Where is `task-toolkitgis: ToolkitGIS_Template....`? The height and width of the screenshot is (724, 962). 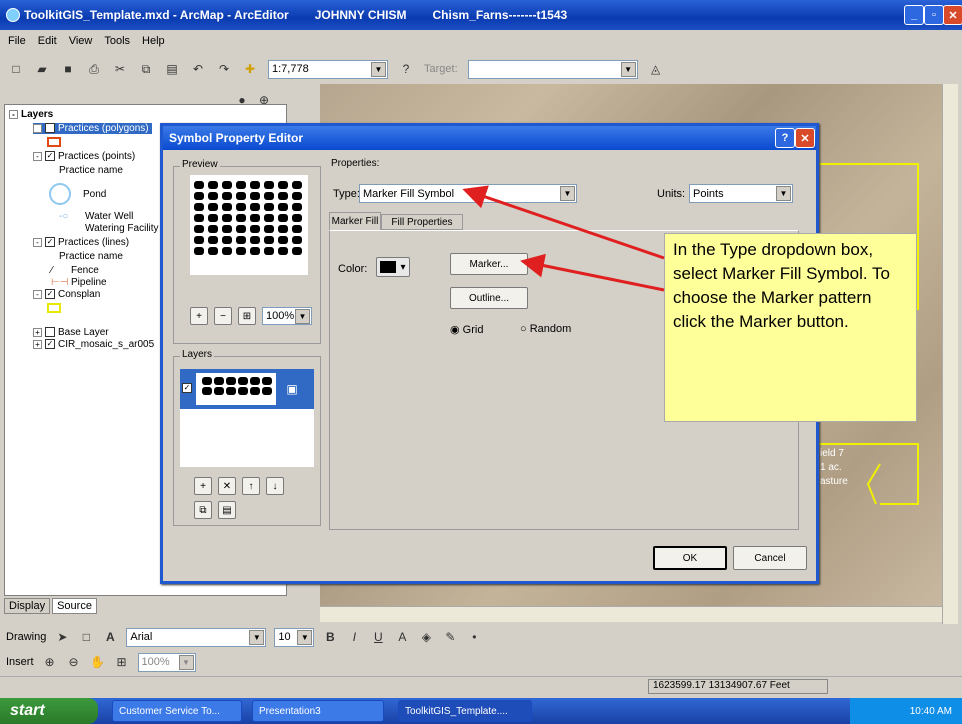 task-toolkitgis: ToolkitGIS_Template.... is located at coordinates (465, 711).